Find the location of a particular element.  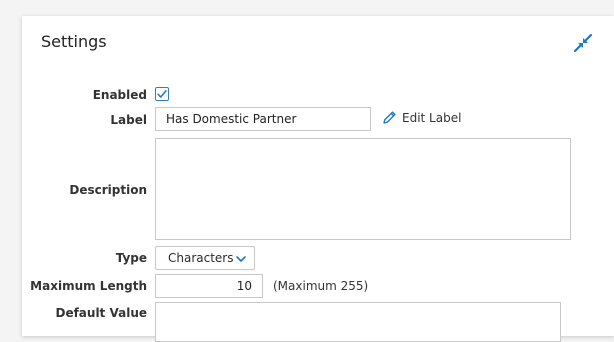

enabled-checkbox is located at coordinates (162, 94).